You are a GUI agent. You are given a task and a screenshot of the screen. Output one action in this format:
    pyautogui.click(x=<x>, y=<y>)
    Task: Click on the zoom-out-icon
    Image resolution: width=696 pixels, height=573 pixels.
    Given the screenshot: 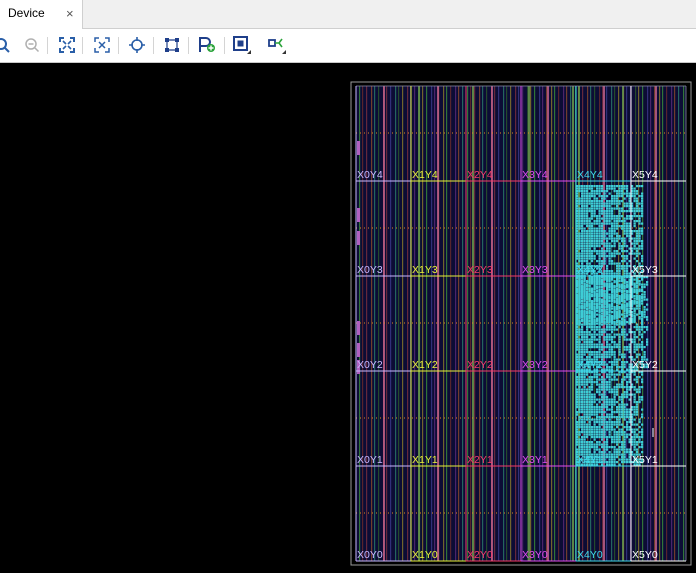 What is the action you would take?
    pyautogui.click(x=32, y=45)
    